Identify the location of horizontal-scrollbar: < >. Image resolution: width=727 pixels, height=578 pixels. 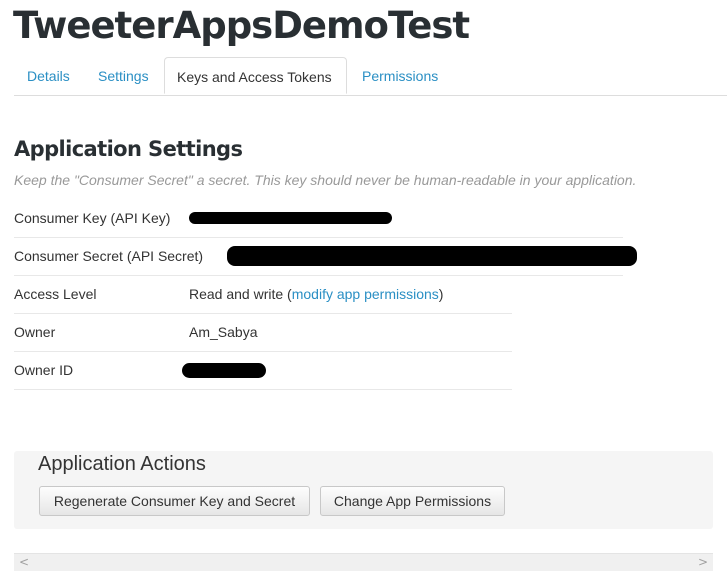
(363, 562).